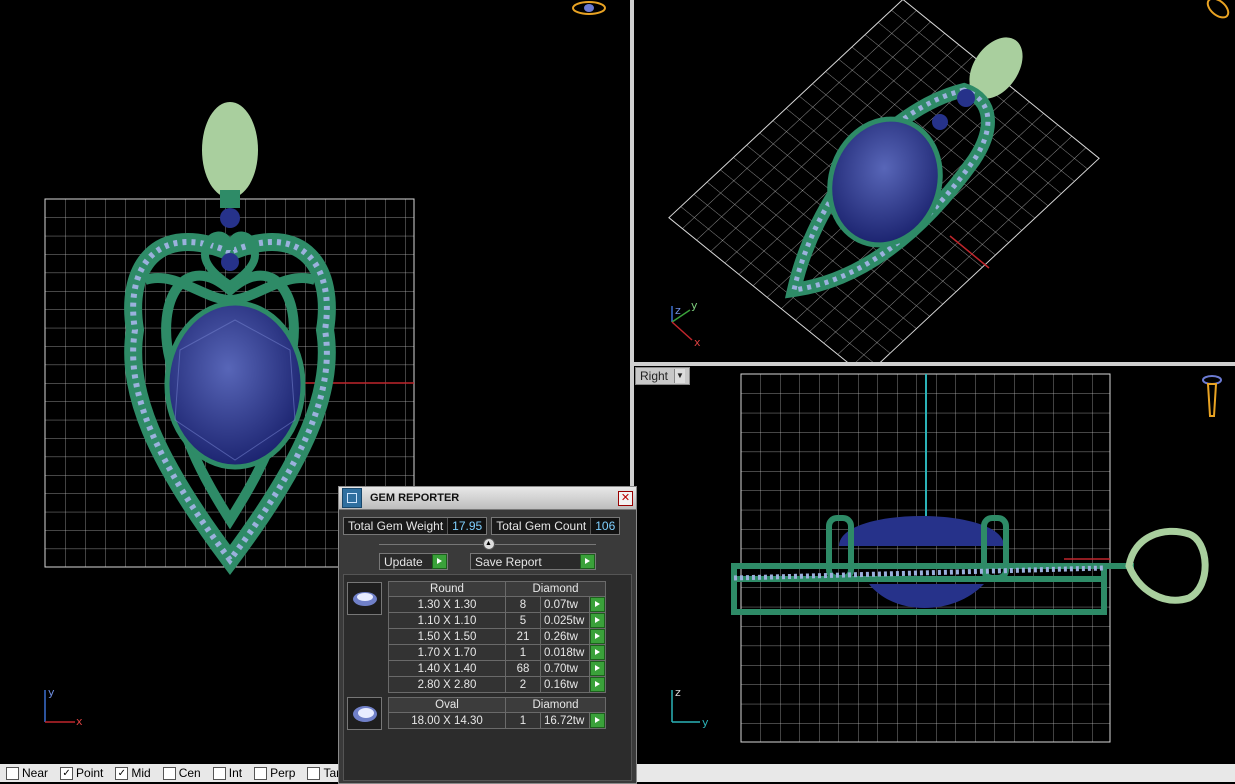 This screenshot has height=784, width=1235. I want to click on table-row: 2.80 X 2.80 2 0.16tw, so click(497, 684).